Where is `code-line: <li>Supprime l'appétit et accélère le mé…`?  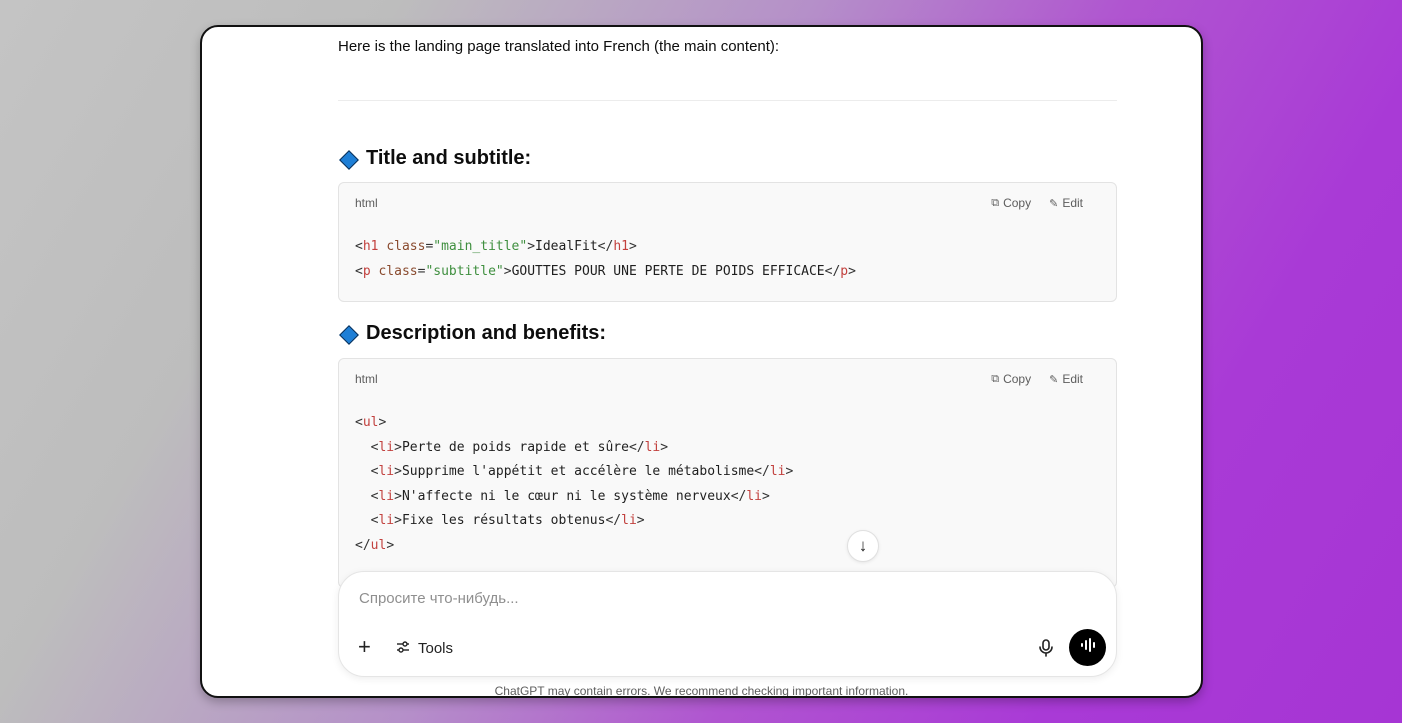 code-line: <li>Supprime l'appétit et accélère le mé… is located at coordinates (582, 471).